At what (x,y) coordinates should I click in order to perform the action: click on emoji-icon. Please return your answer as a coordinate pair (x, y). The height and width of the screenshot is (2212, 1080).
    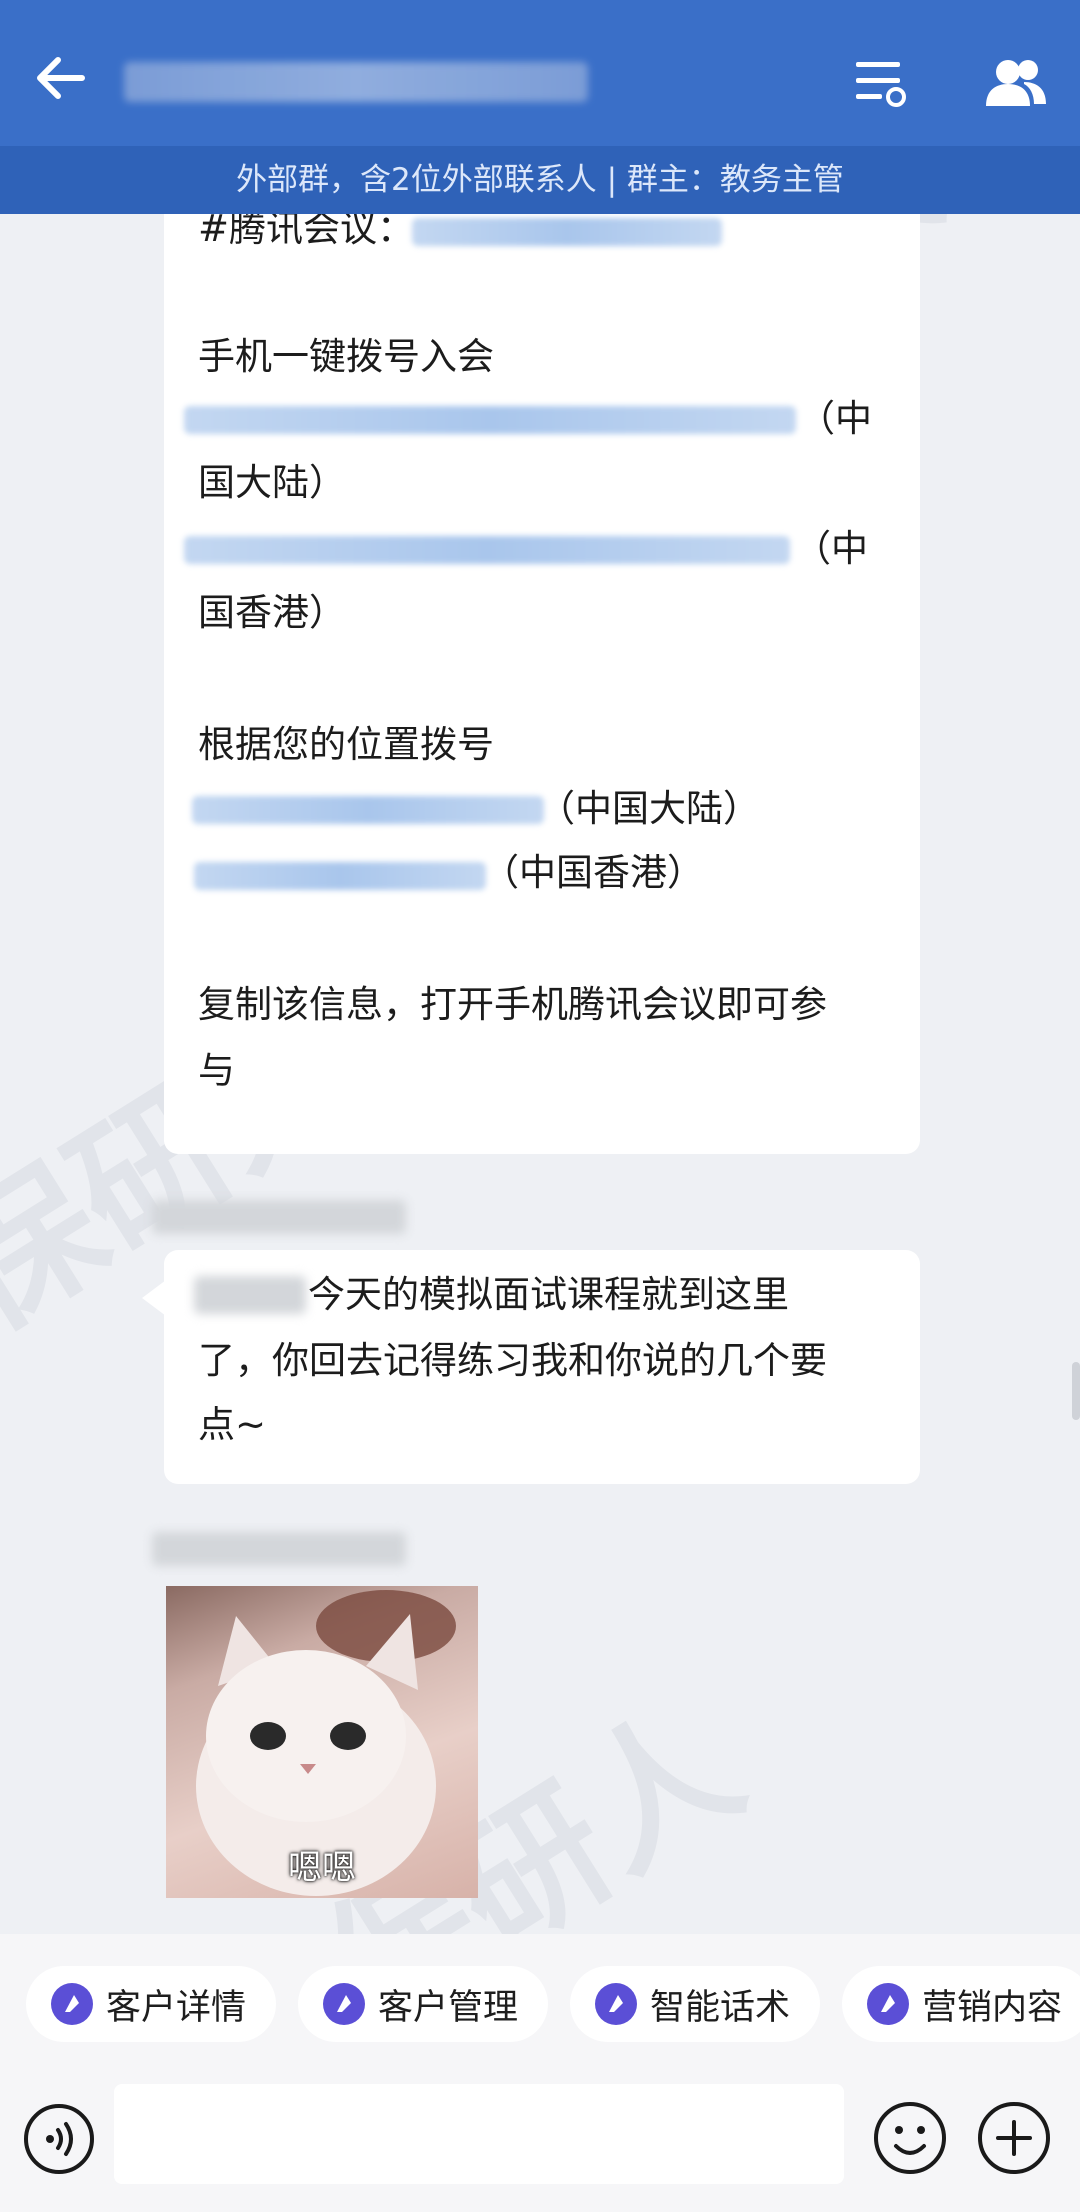
    Looking at the image, I should click on (910, 2138).